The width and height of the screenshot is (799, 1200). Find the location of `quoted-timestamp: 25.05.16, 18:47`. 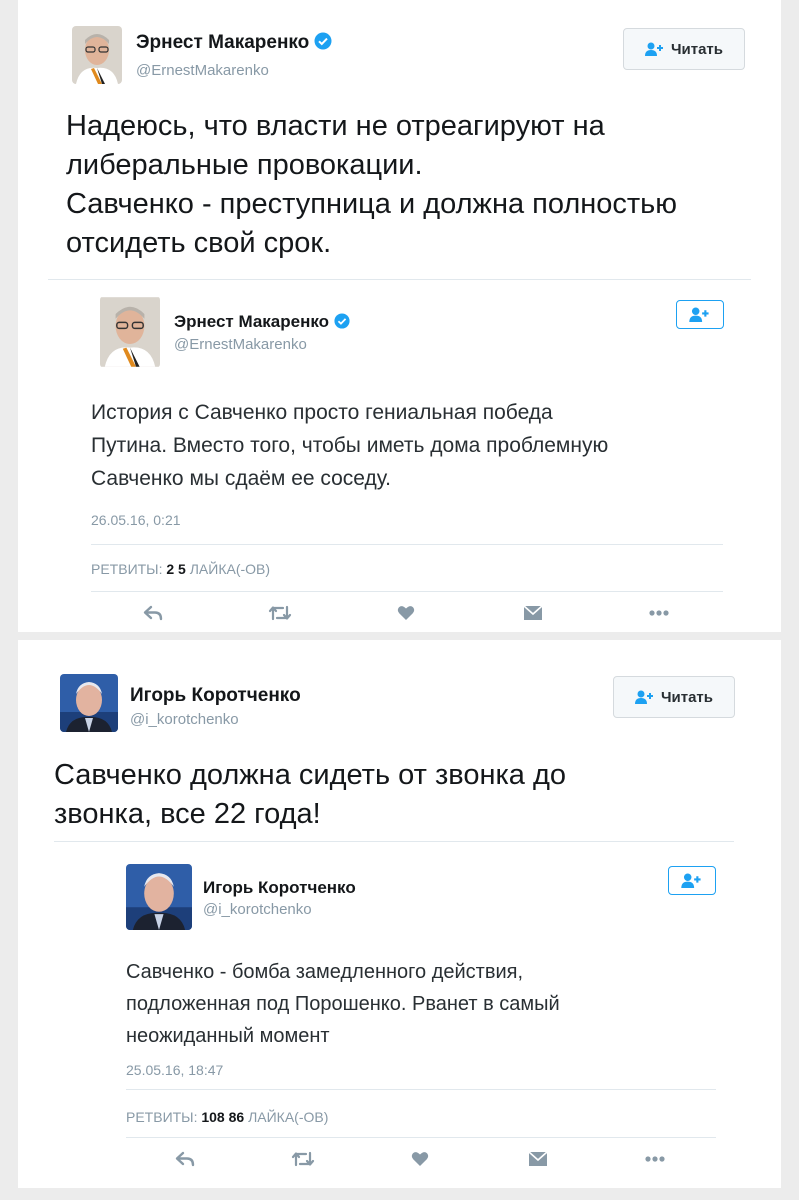

quoted-timestamp: 25.05.16, 18:47 is located at coordinates (174, 1070).